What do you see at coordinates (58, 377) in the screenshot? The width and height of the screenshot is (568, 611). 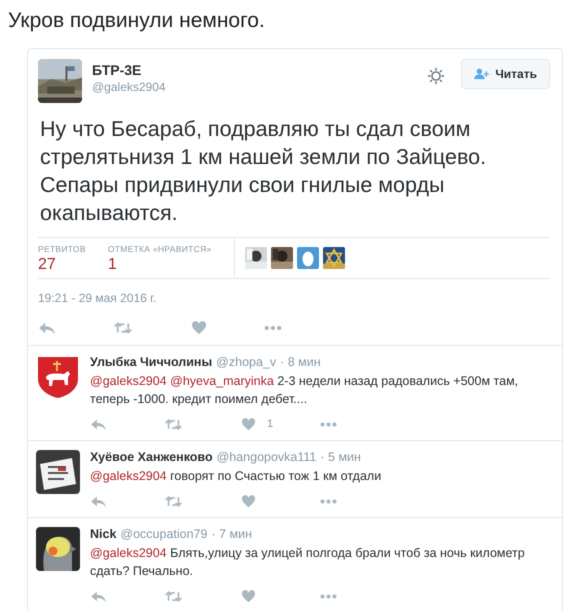 I see `shield-icon` at bounding box center [58, 377].